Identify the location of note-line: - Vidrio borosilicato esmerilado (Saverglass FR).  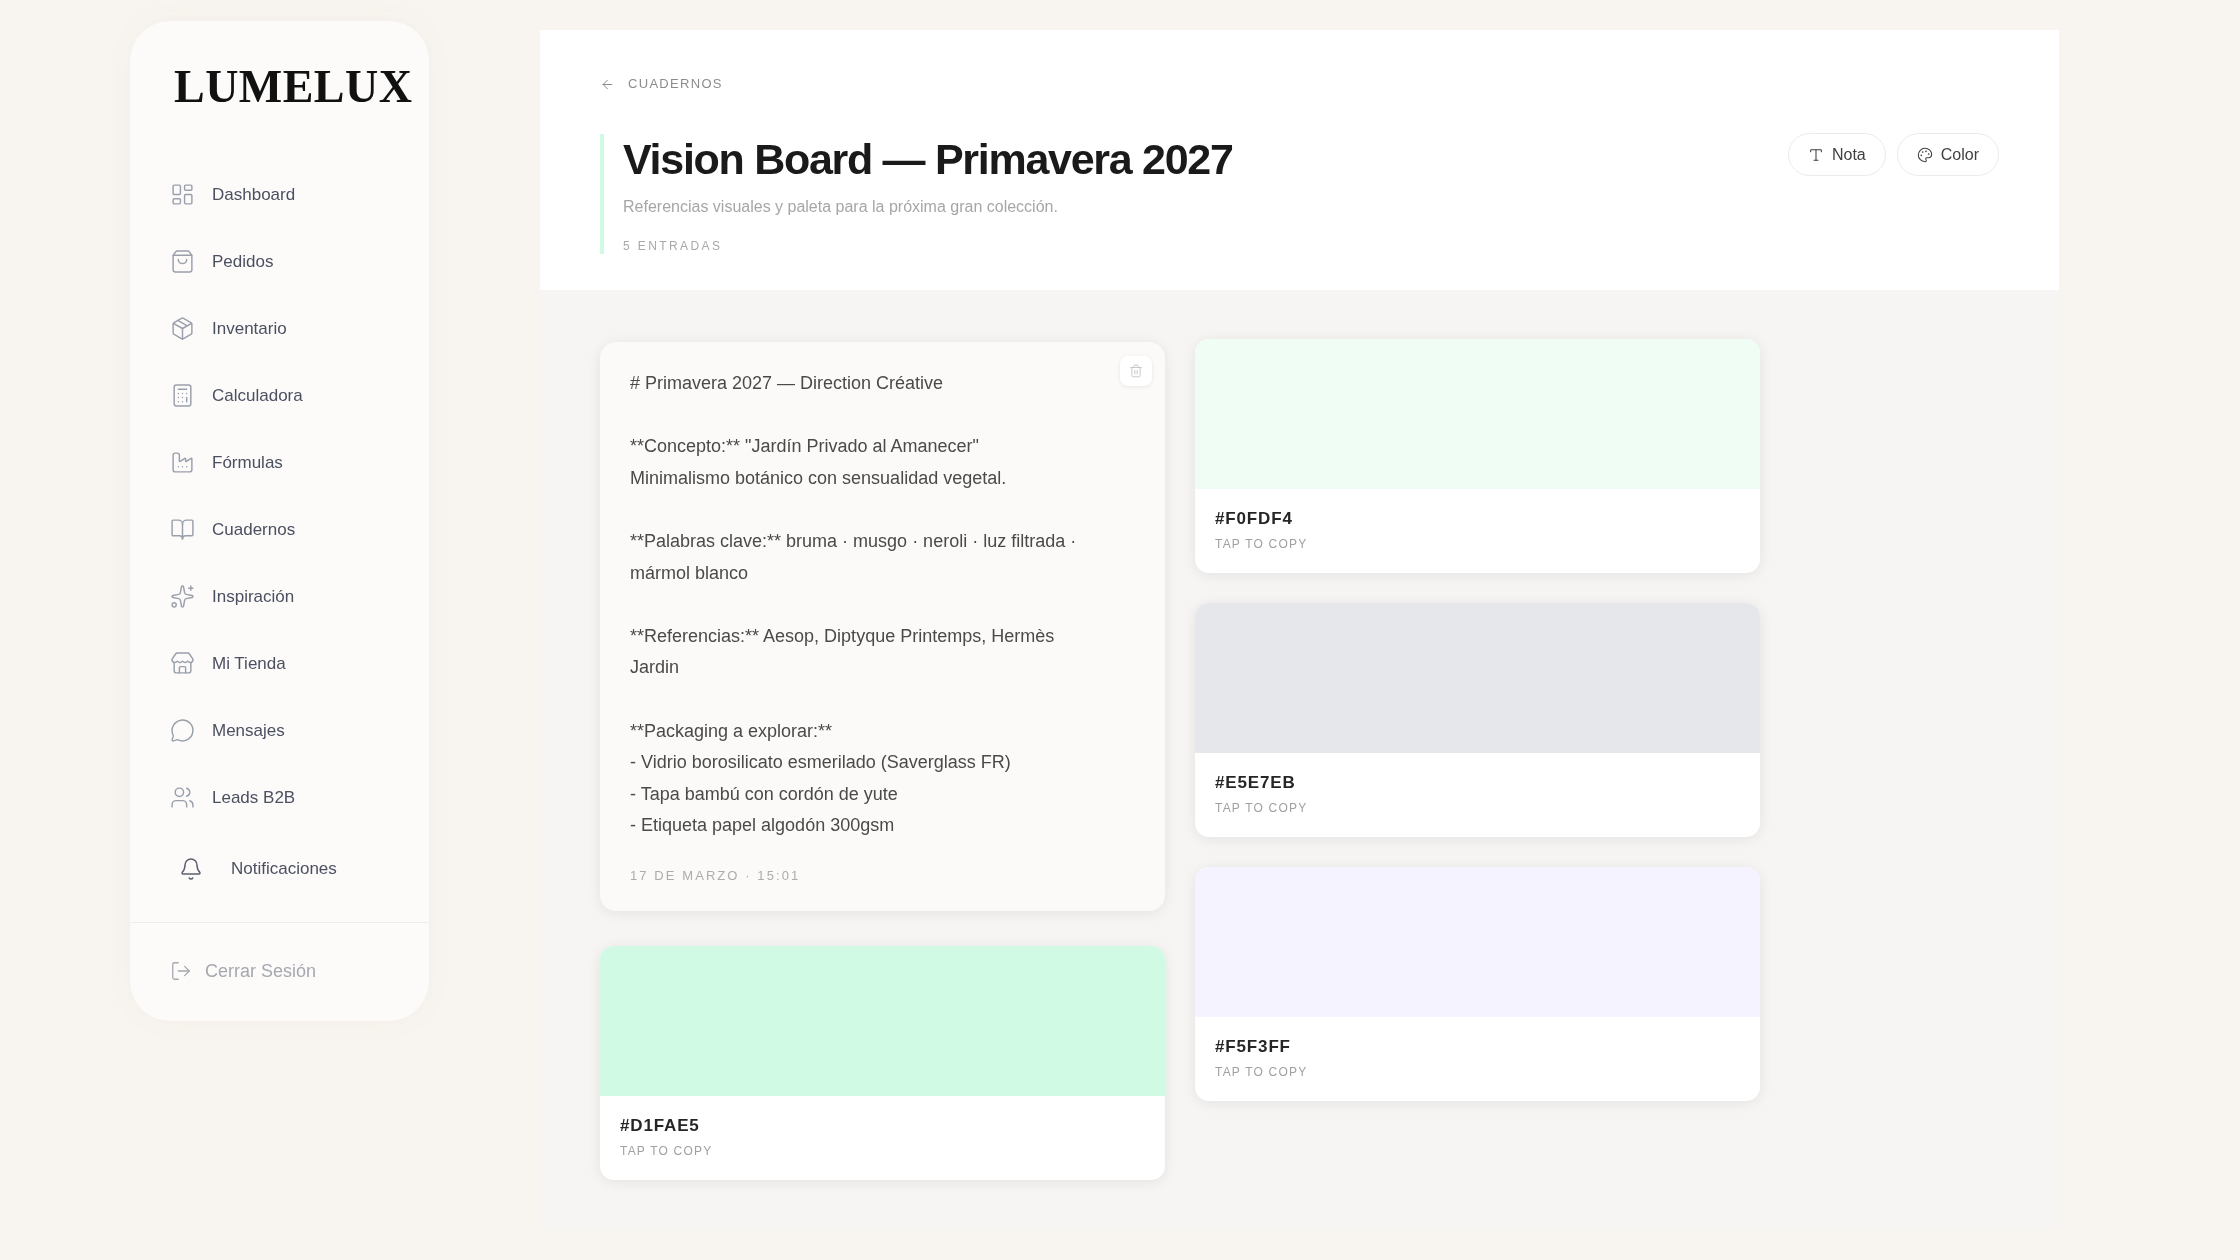
(820, 763).